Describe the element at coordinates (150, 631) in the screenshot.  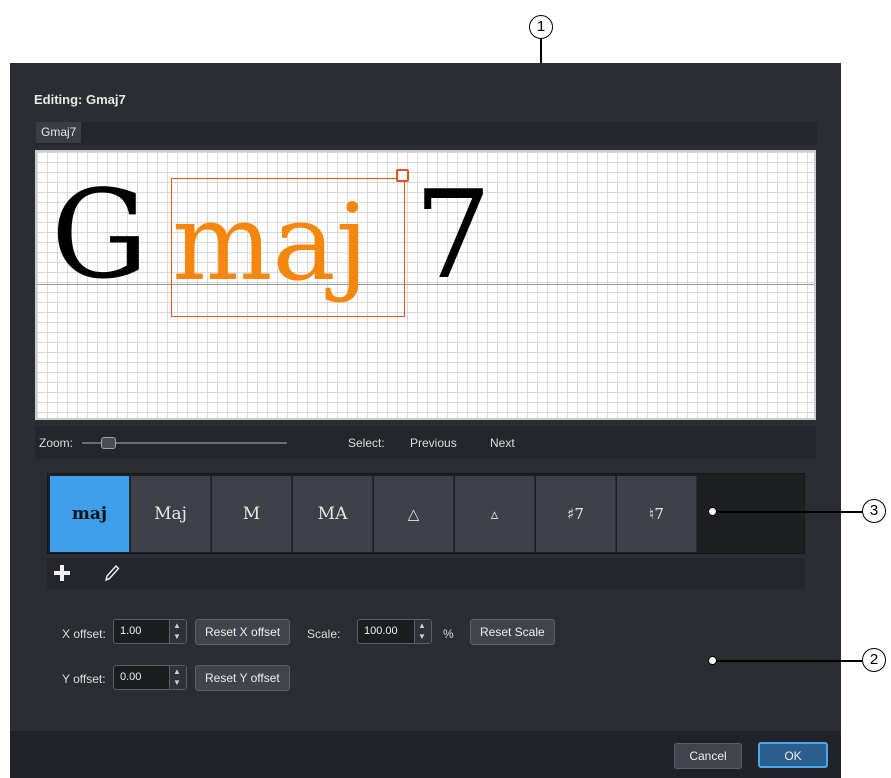
I see `x-offset-field: 1.00 ▲ ▼` at that location.